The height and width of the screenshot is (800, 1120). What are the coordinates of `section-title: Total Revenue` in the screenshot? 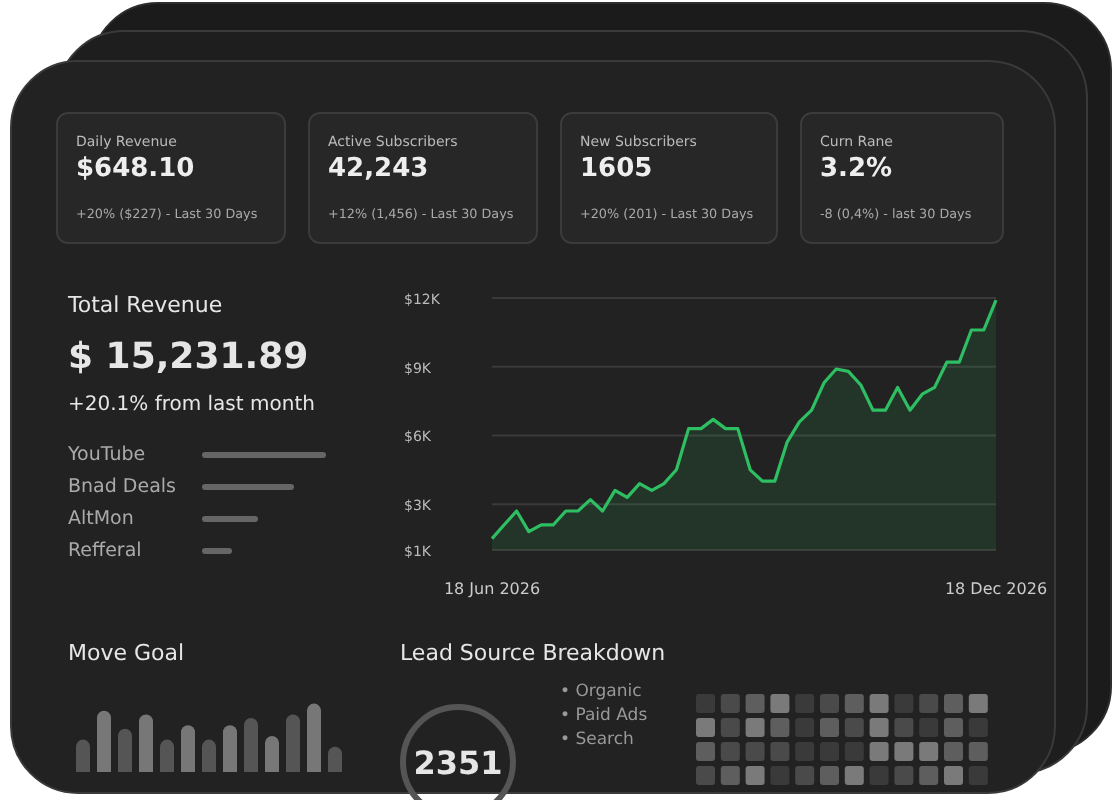 It's located at (146, 305).